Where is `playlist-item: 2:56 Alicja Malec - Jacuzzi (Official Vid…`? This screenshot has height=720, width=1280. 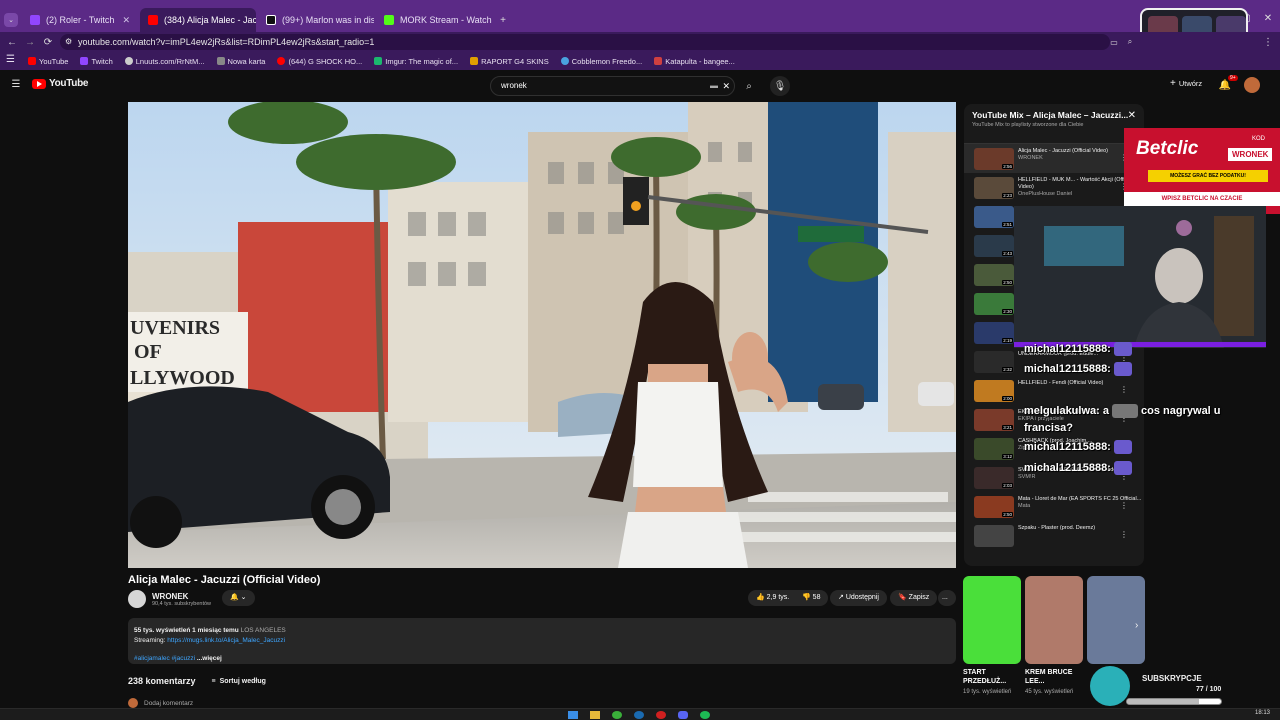 playlist-item: 2:56 Alicja Malec - Jacuzzi (Official Vid… is located at coordinates (1054, 158).